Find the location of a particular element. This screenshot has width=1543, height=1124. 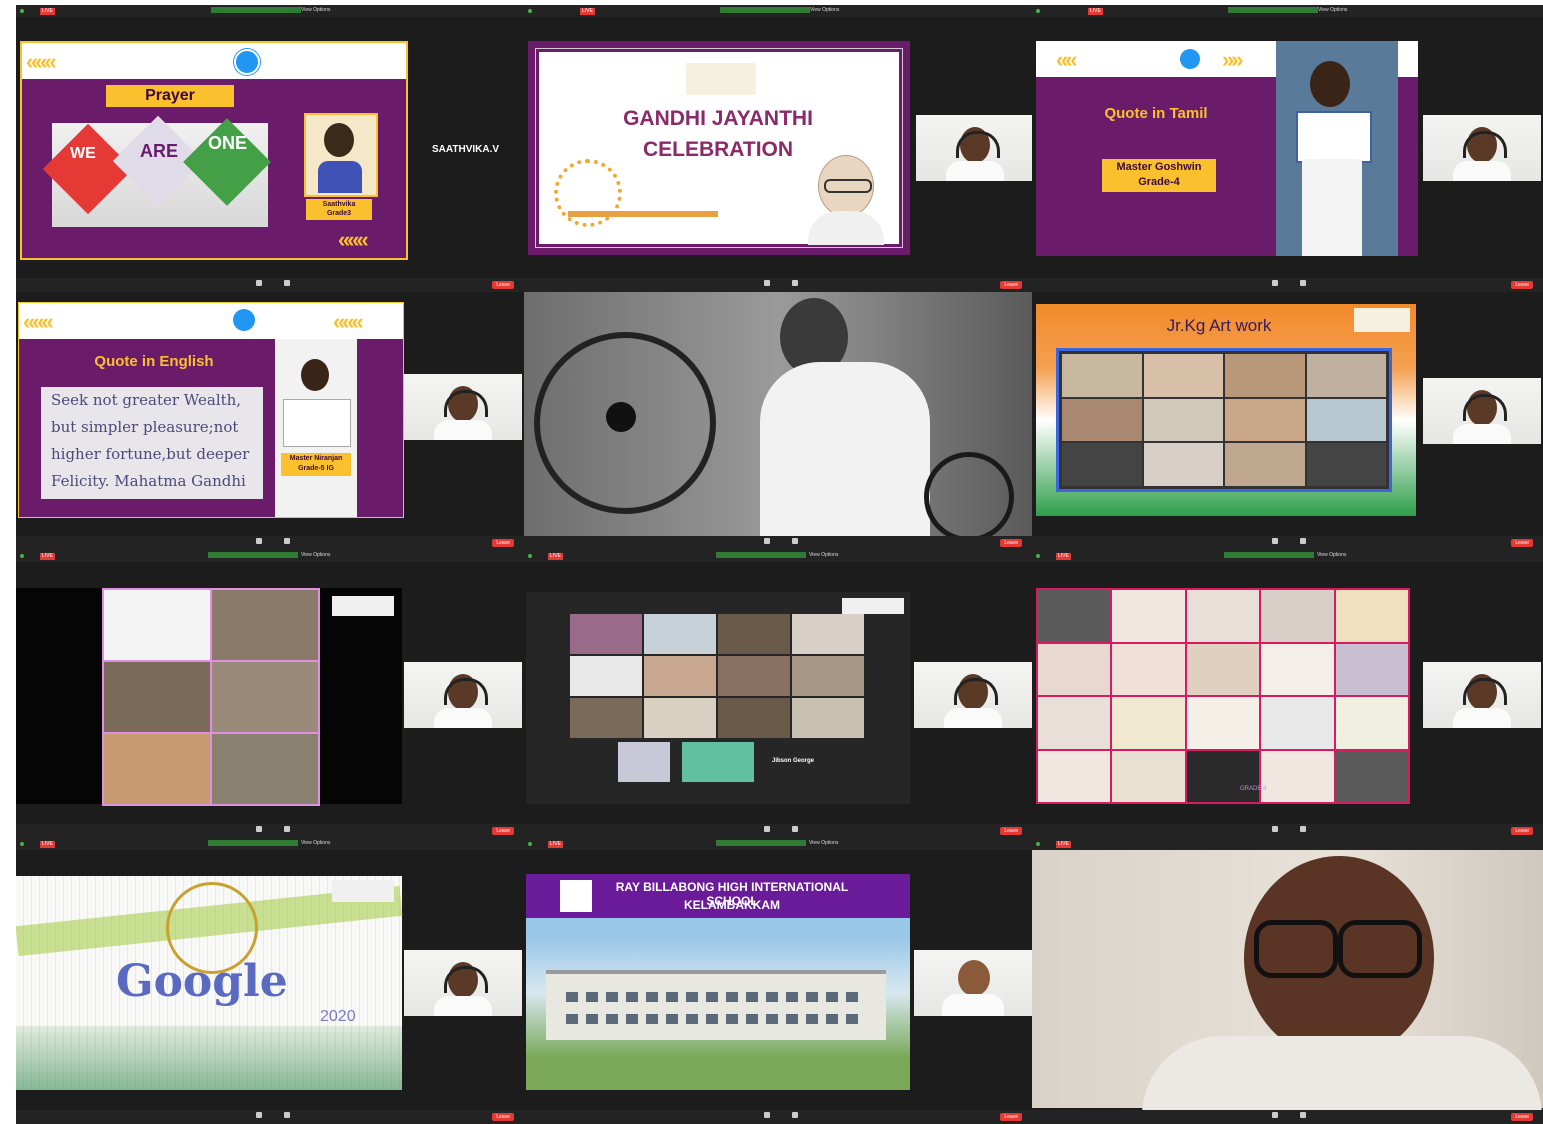

tamil-title: Quote in Tamil is located at coordinates (1156, 113).